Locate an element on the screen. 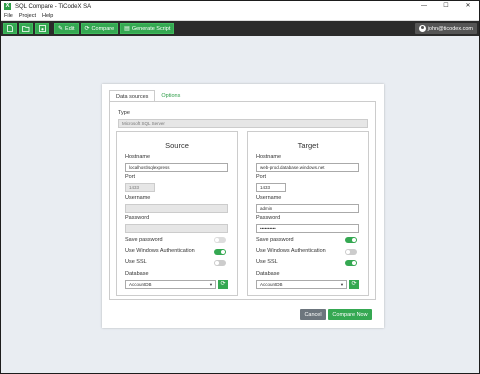 The width and height of the screenshot is (480, 374). cancel-button: Cancel is located at coordinates (313, 314).